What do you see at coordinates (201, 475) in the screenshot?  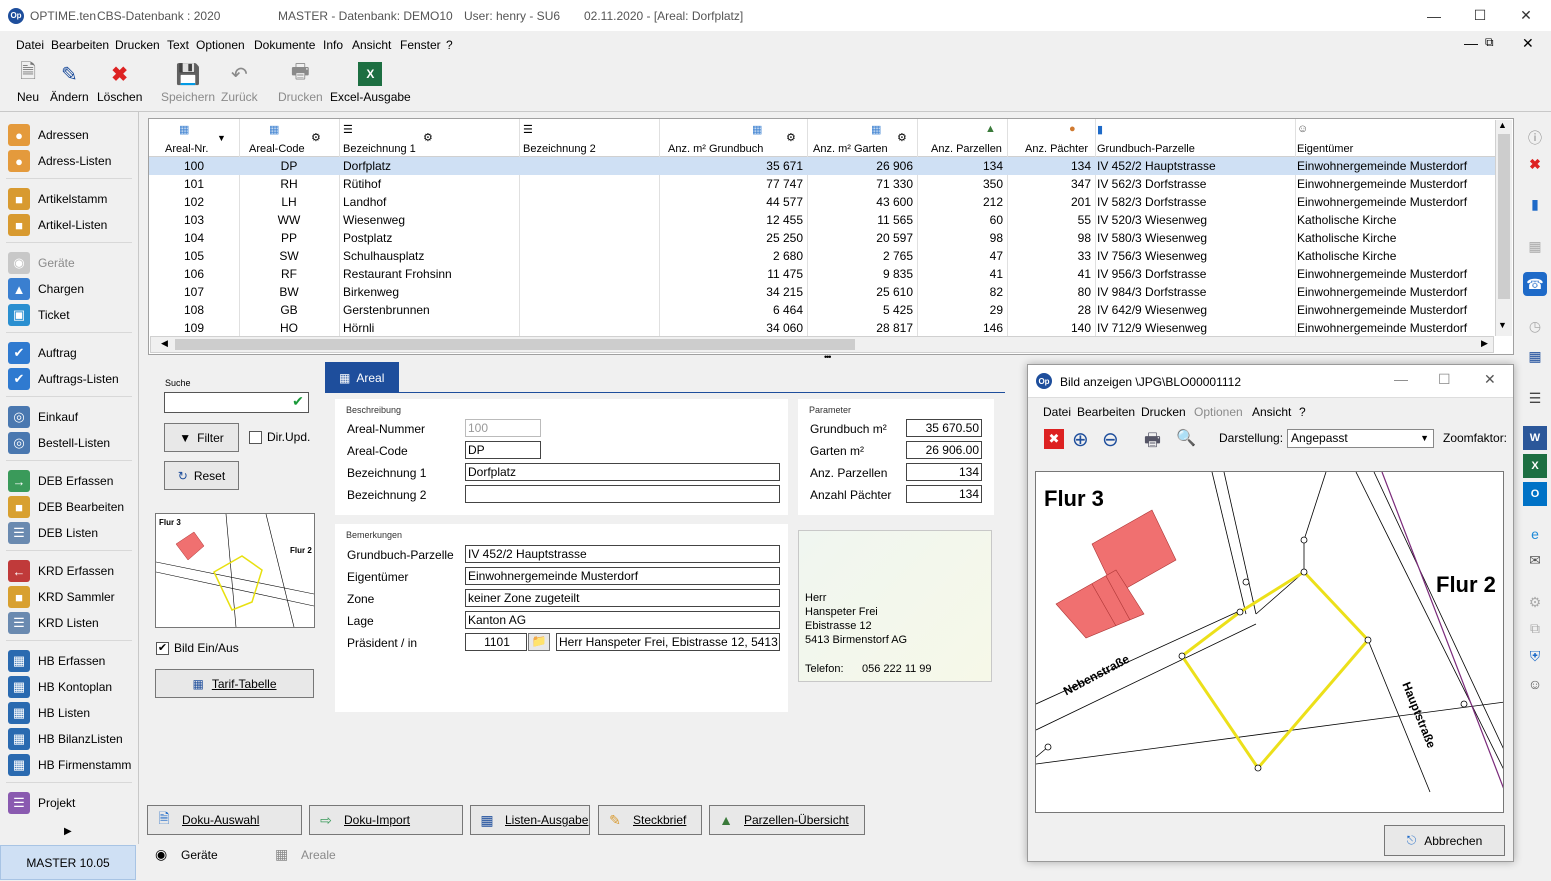 I see `reset-button: ↻ Reset` at bounding box center [201, 475].